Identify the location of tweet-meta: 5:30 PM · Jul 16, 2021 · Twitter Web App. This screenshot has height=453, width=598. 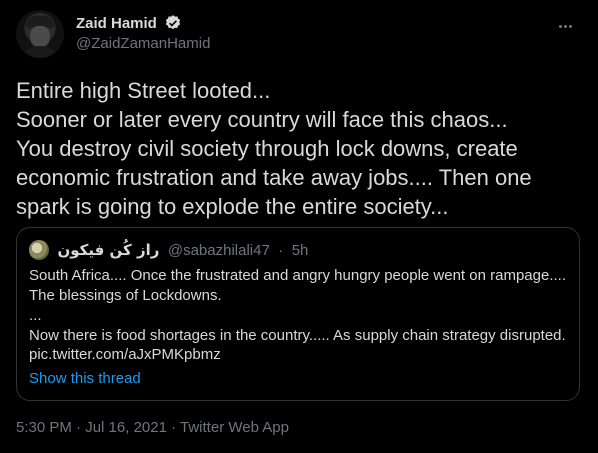
(152, 427).